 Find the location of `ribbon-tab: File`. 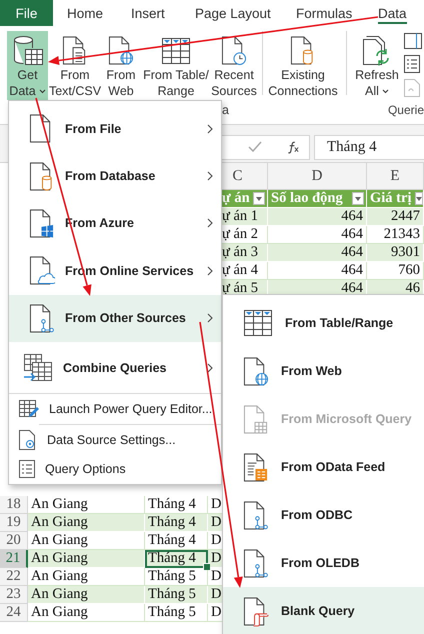

ribbon-tab: File is located at coordinates (26, 13).